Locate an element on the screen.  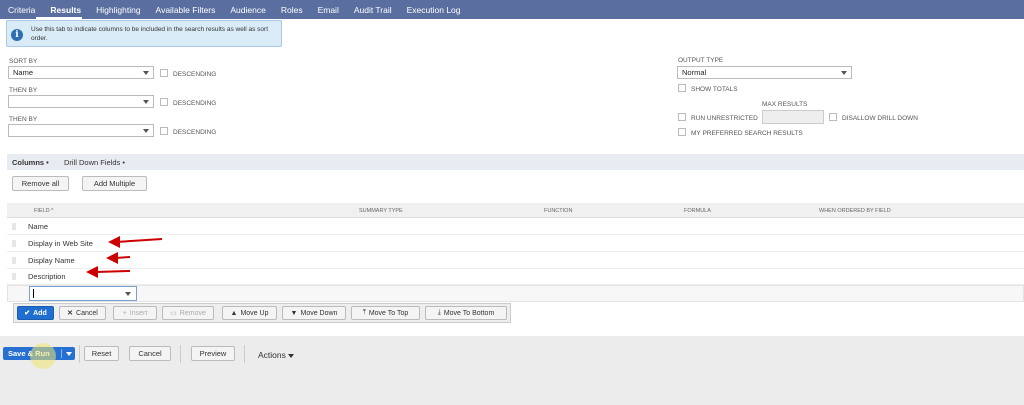
move-down-label: Move Down is located at coordinates (319, 313).